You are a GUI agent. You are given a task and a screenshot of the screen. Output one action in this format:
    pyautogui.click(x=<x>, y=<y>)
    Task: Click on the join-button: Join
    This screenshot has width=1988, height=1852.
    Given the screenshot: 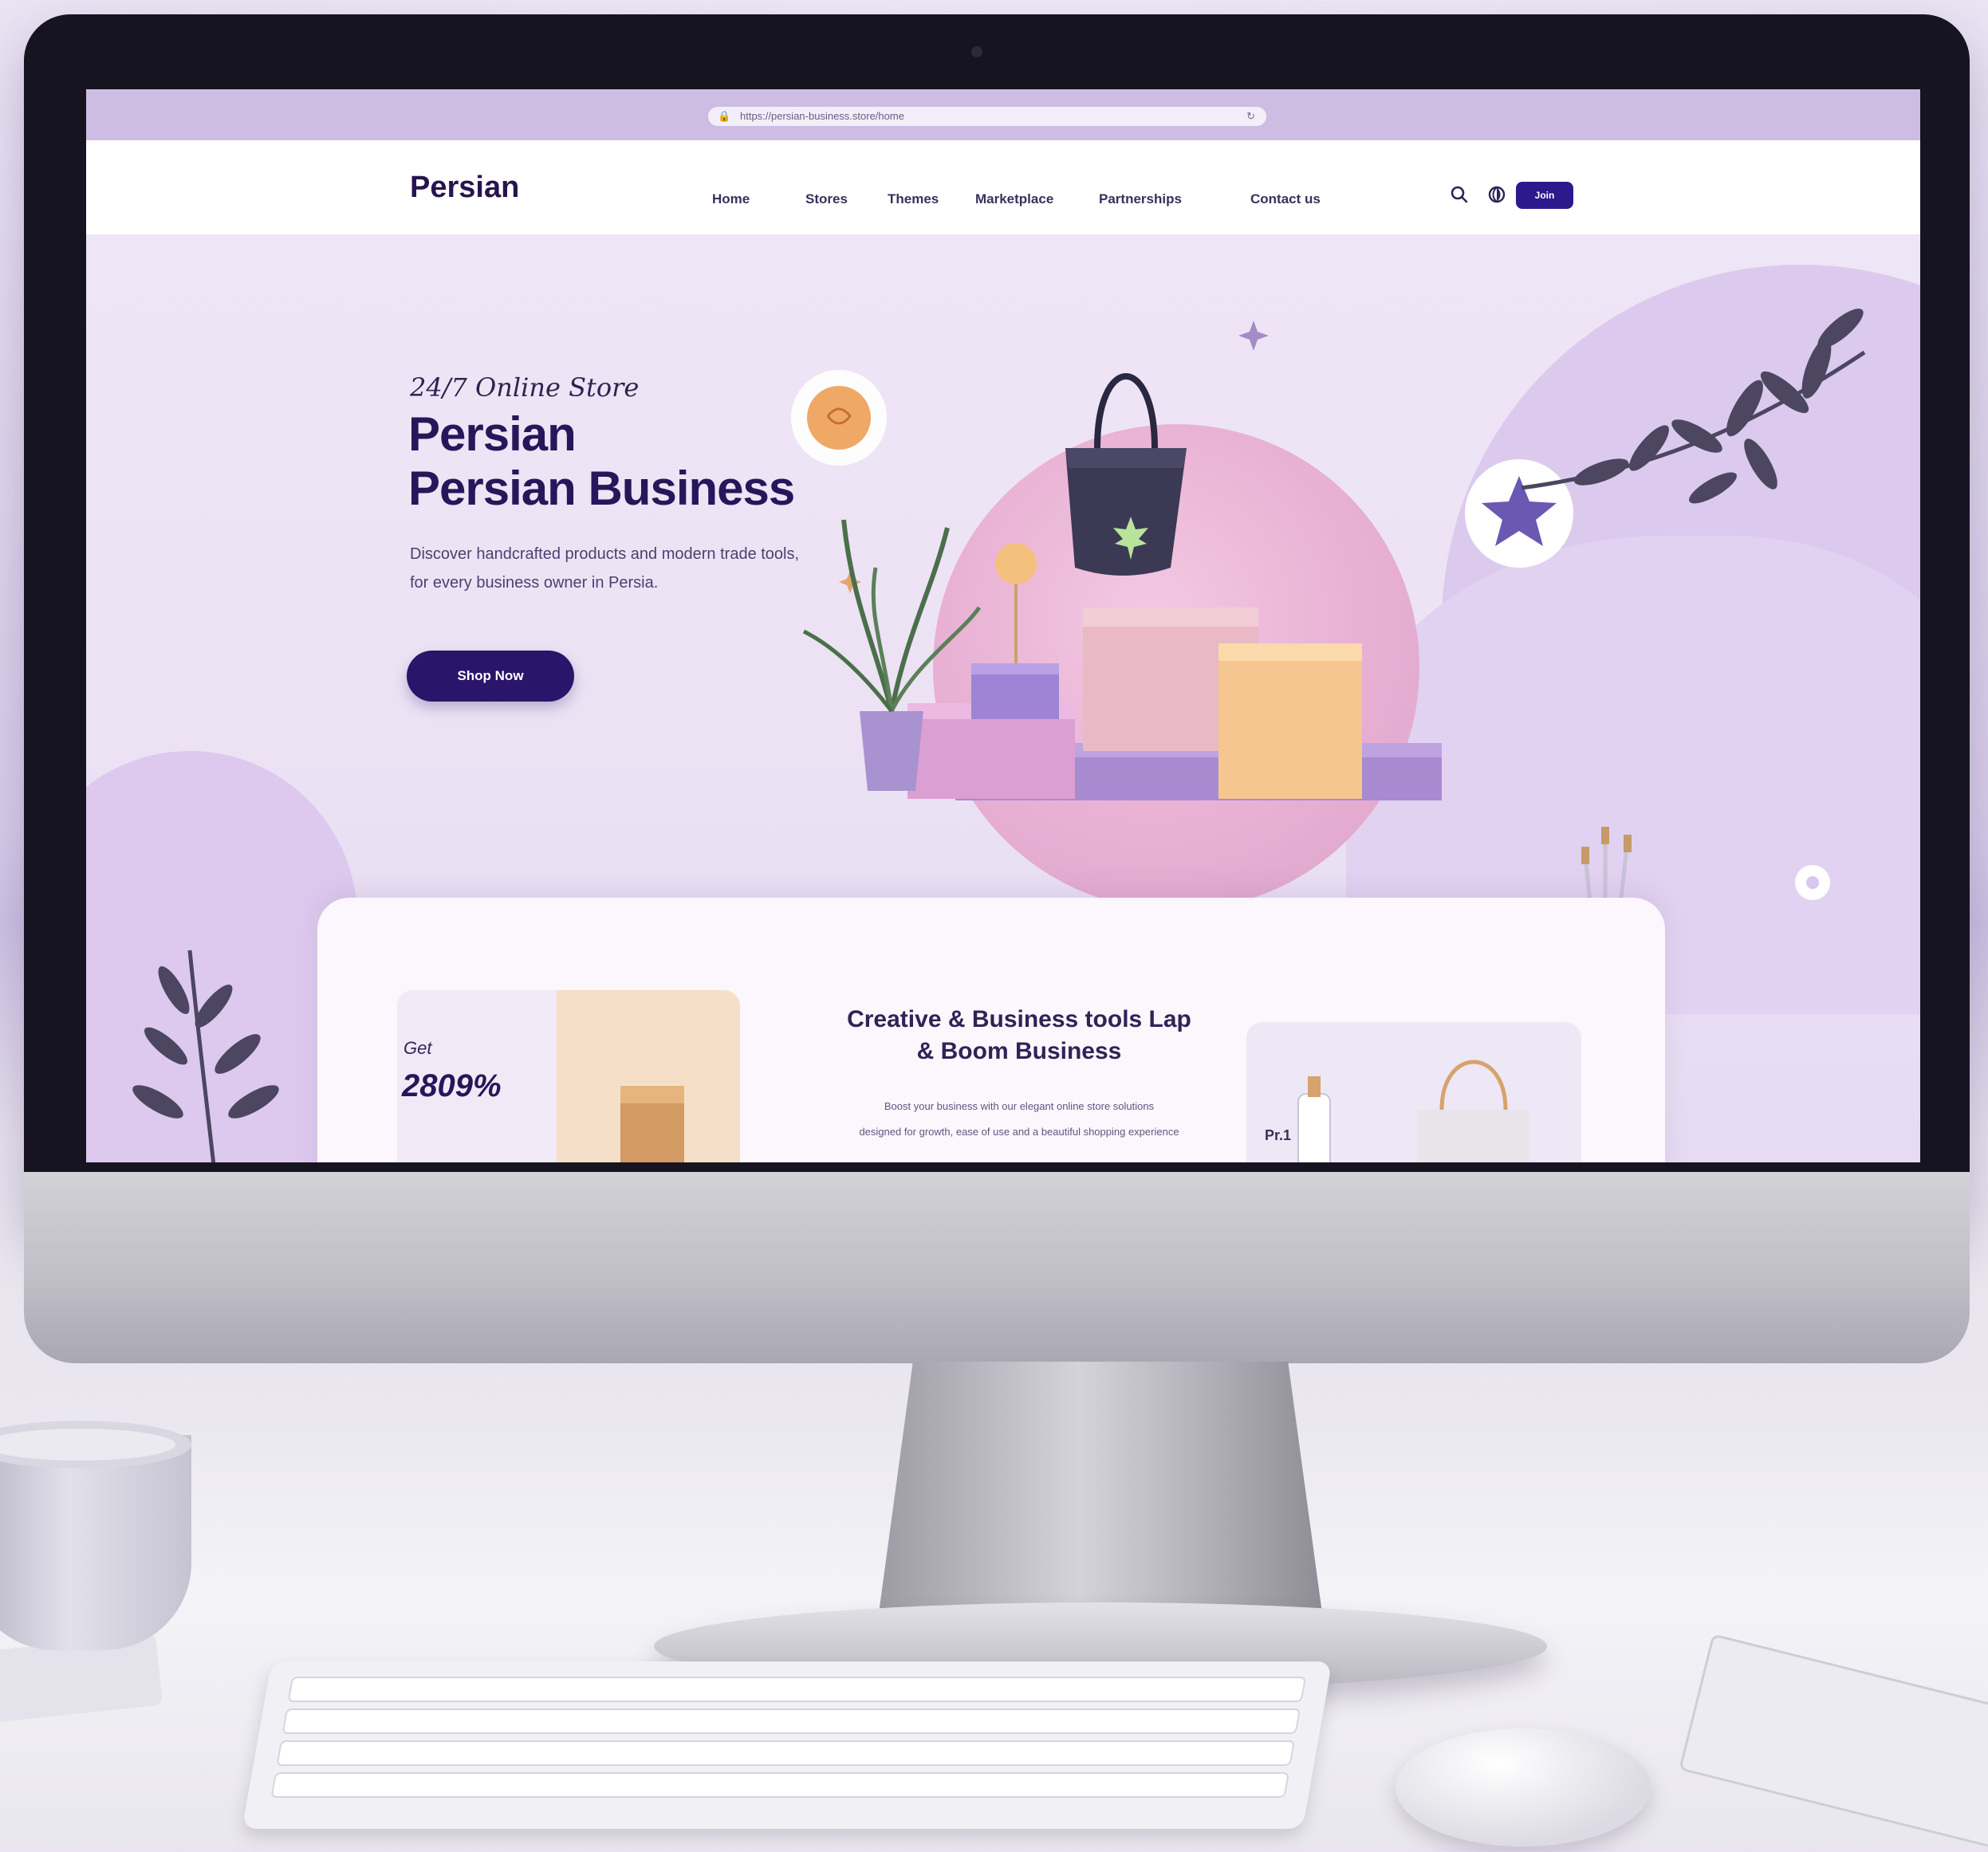 What is the action you would take?
    pyautogui.click(x=1544, y=195)
    